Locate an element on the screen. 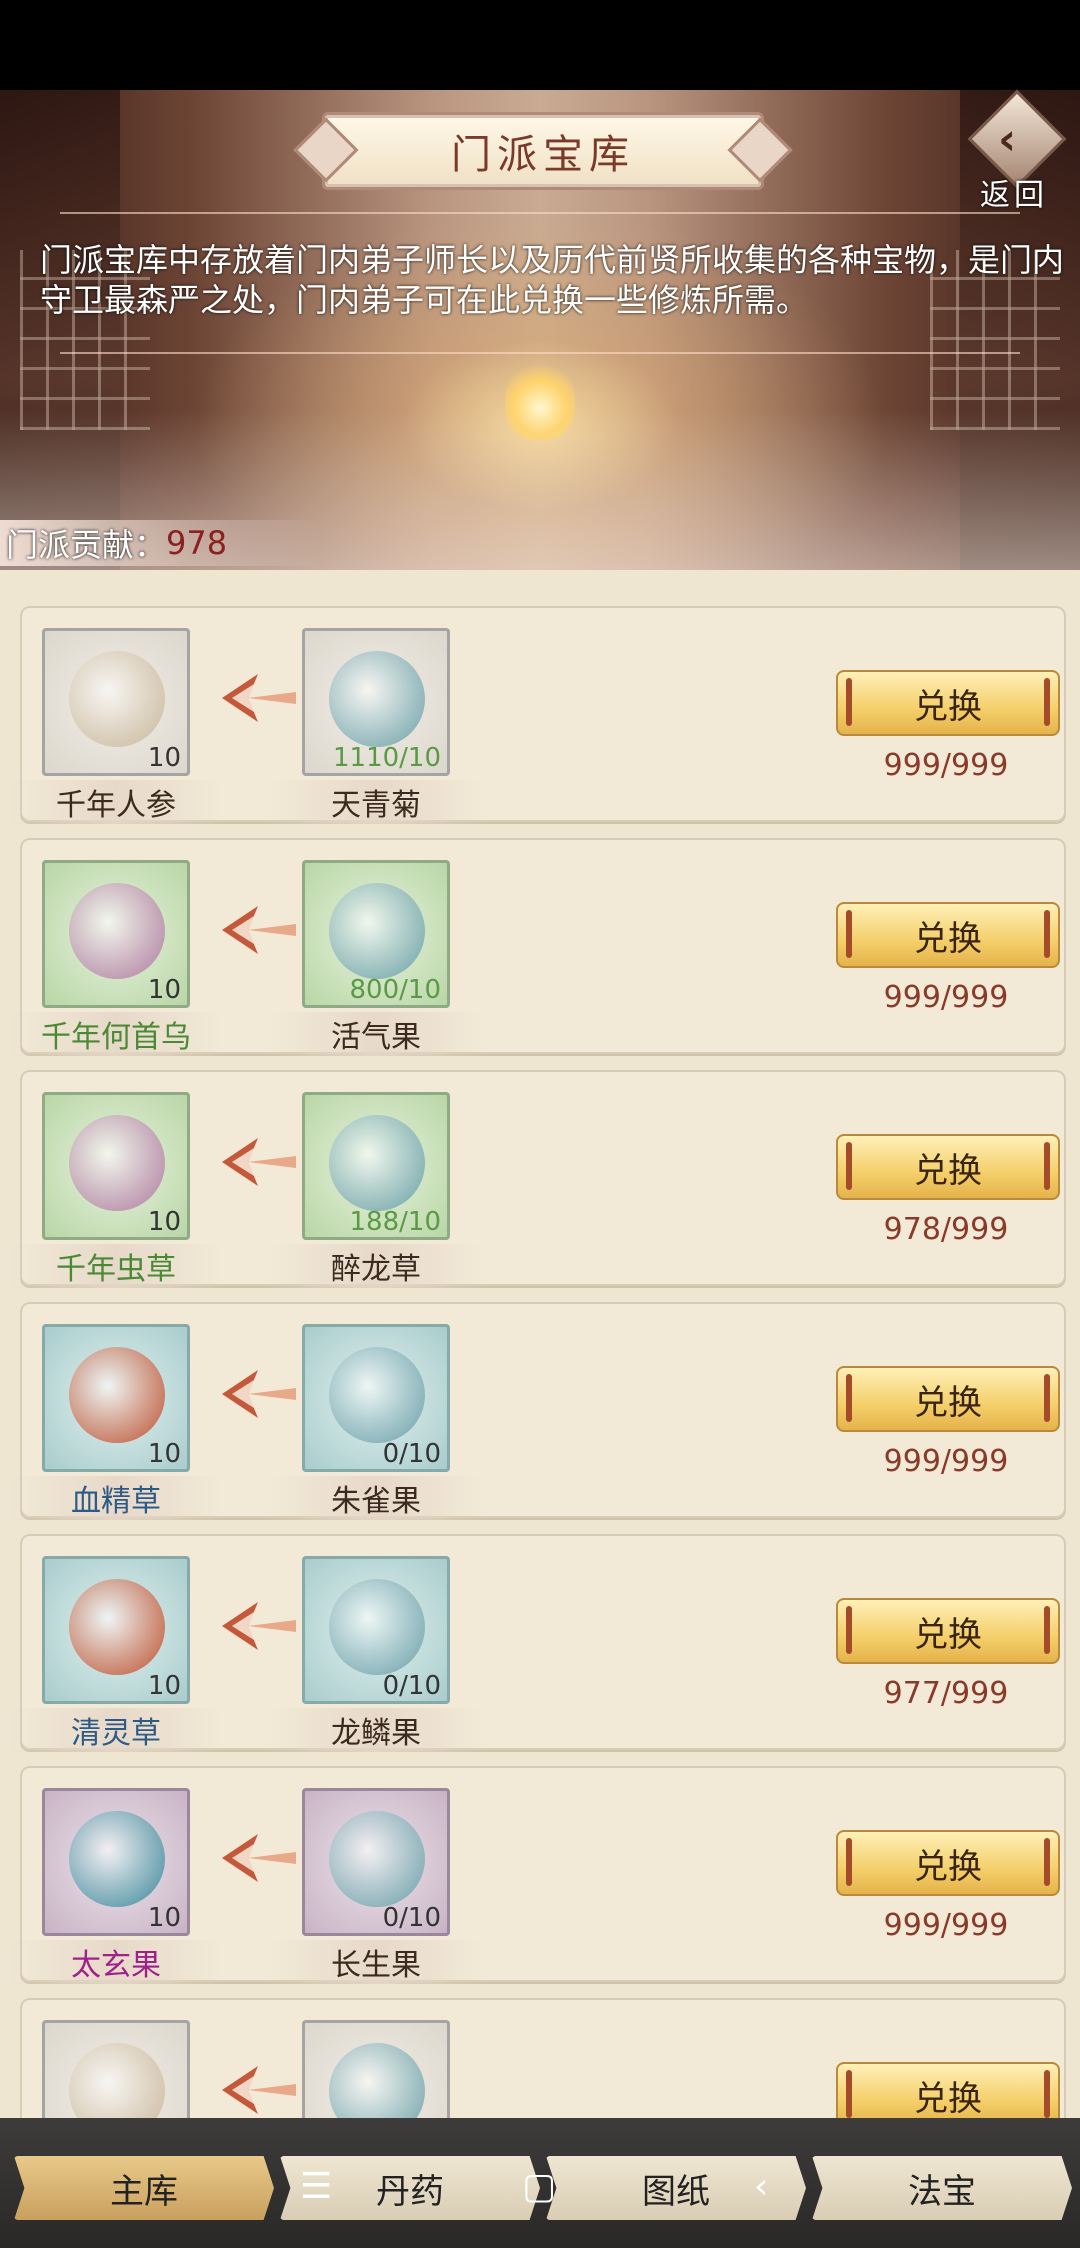  cost-item-name: 长生果 is located at coordinates (376, 1962).